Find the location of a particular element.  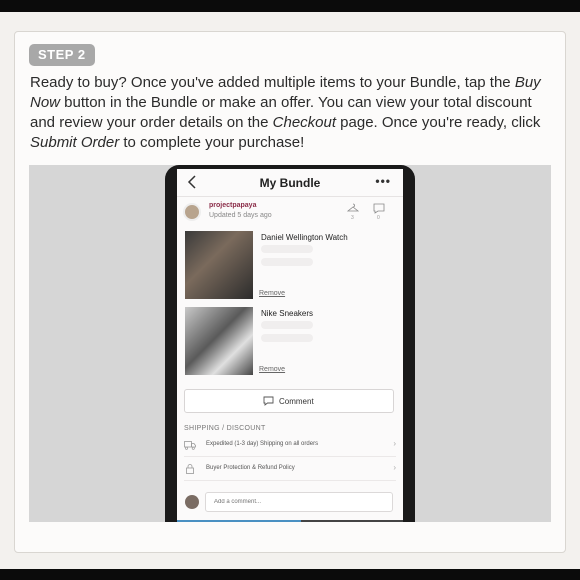

sneakers-image is located at coordinates (219, 341).